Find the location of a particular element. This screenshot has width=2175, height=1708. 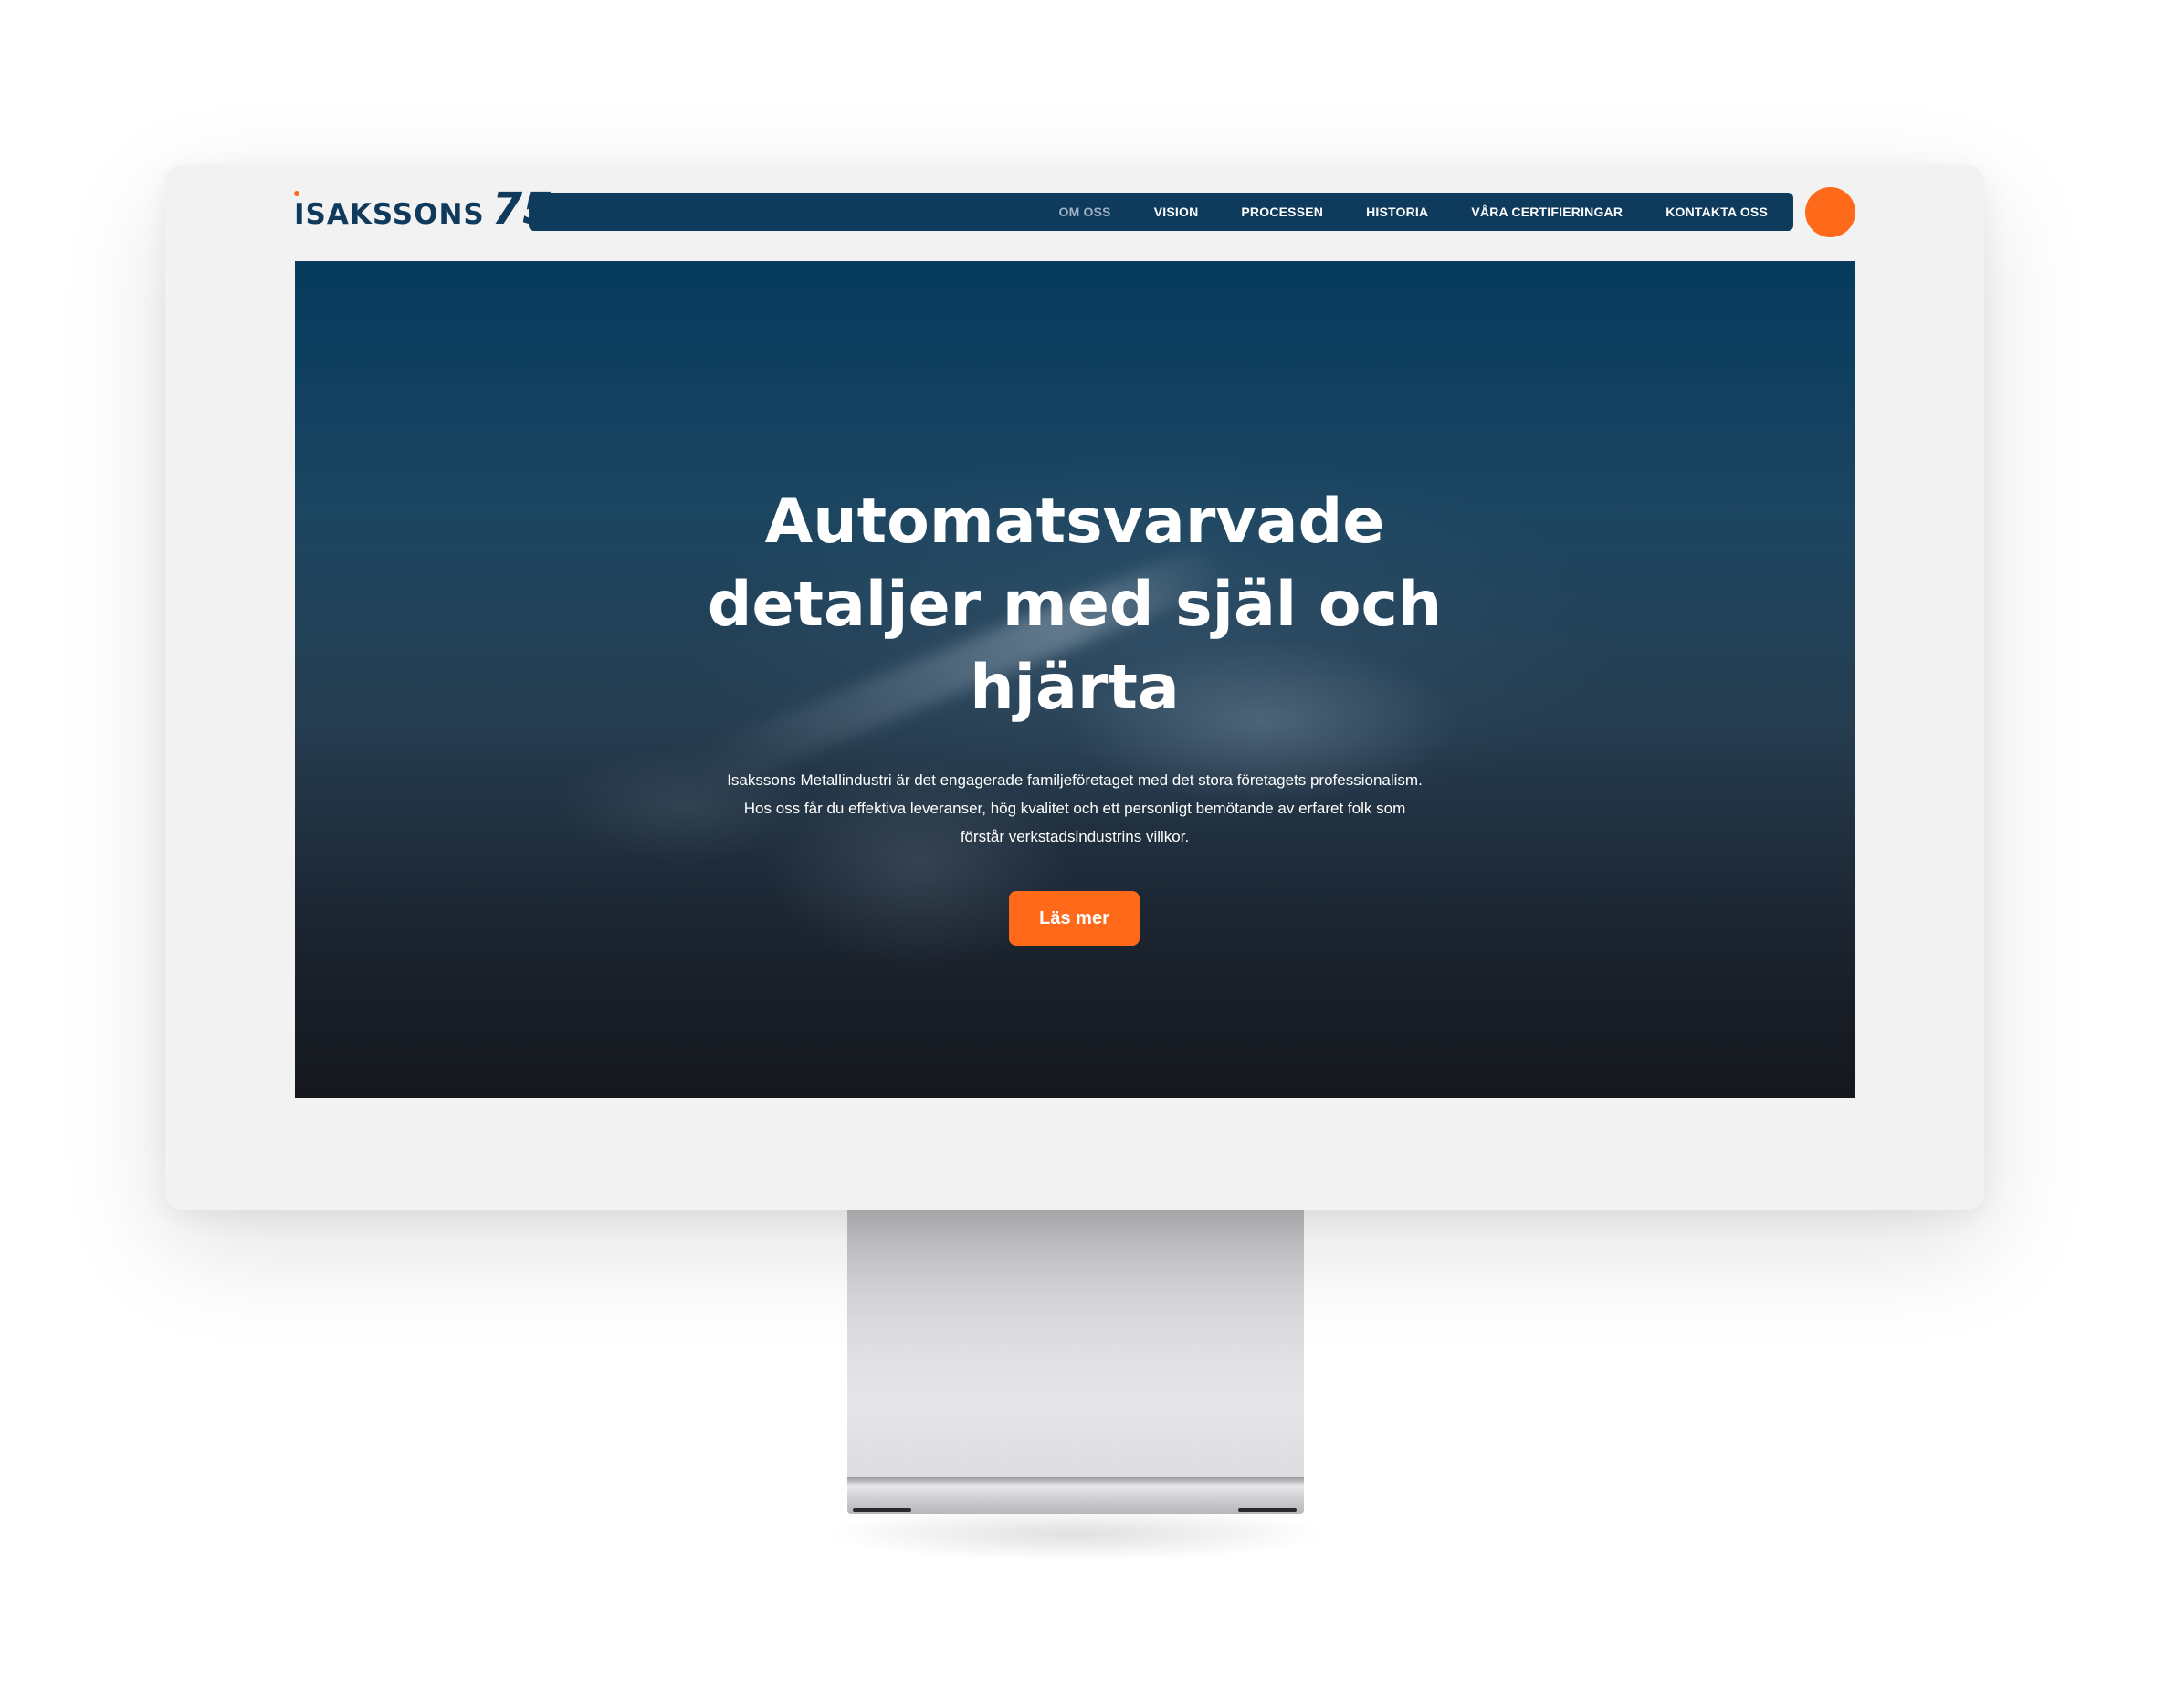

logo-dot-icon is located at coordinates (296, 194).